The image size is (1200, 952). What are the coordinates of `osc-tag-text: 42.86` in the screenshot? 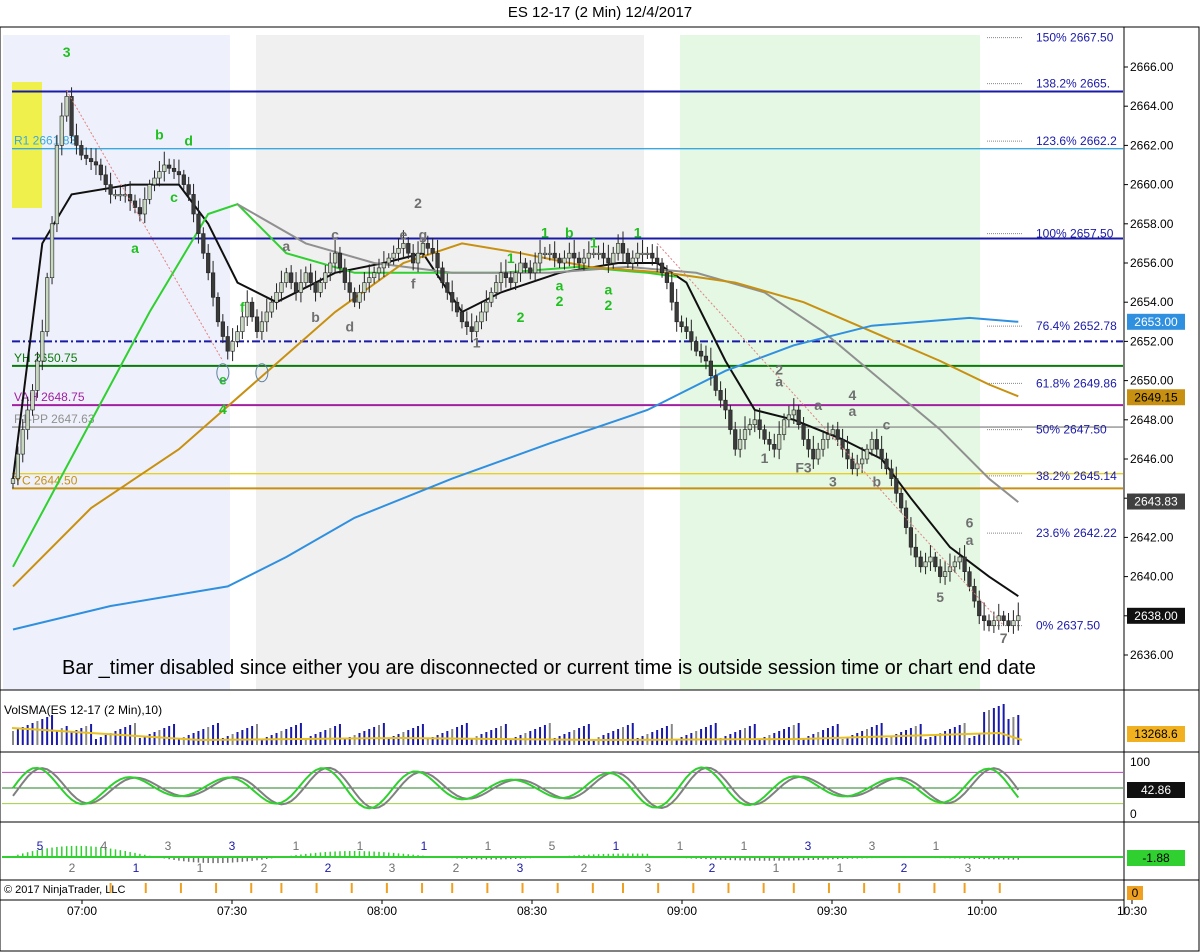 It's located at (1156, 790).